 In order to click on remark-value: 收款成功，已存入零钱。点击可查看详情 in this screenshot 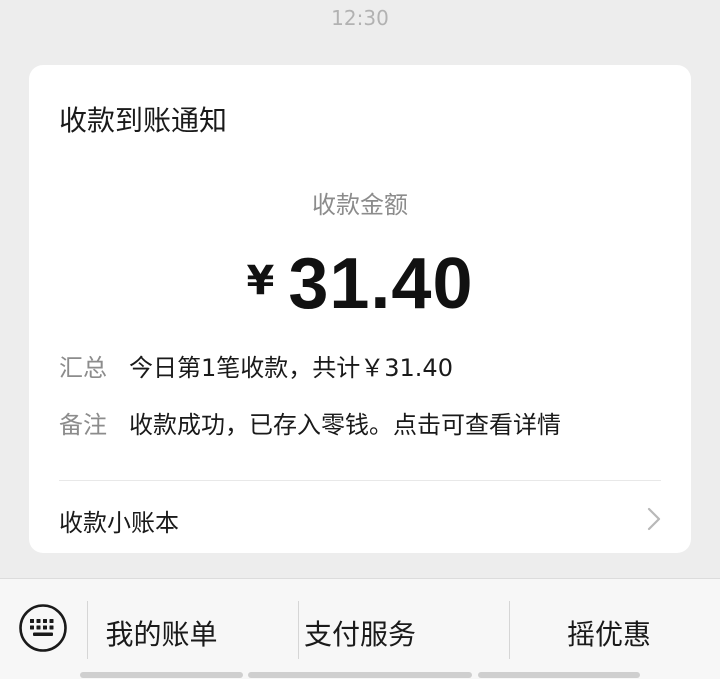, I will do `click(345, 425)`.